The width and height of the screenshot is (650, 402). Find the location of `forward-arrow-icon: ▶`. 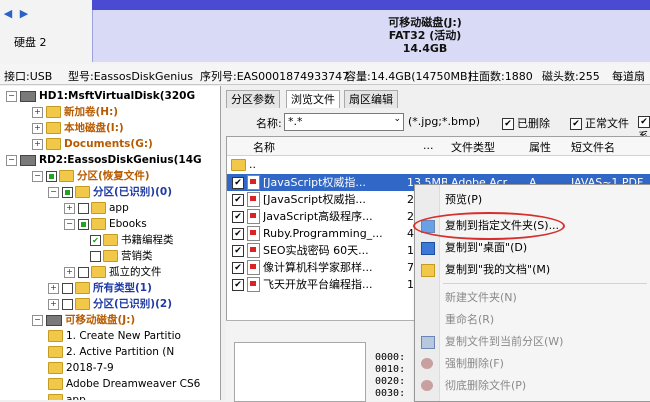

forward-arrow-icon: ▶ is located at coordinates (24, 14).